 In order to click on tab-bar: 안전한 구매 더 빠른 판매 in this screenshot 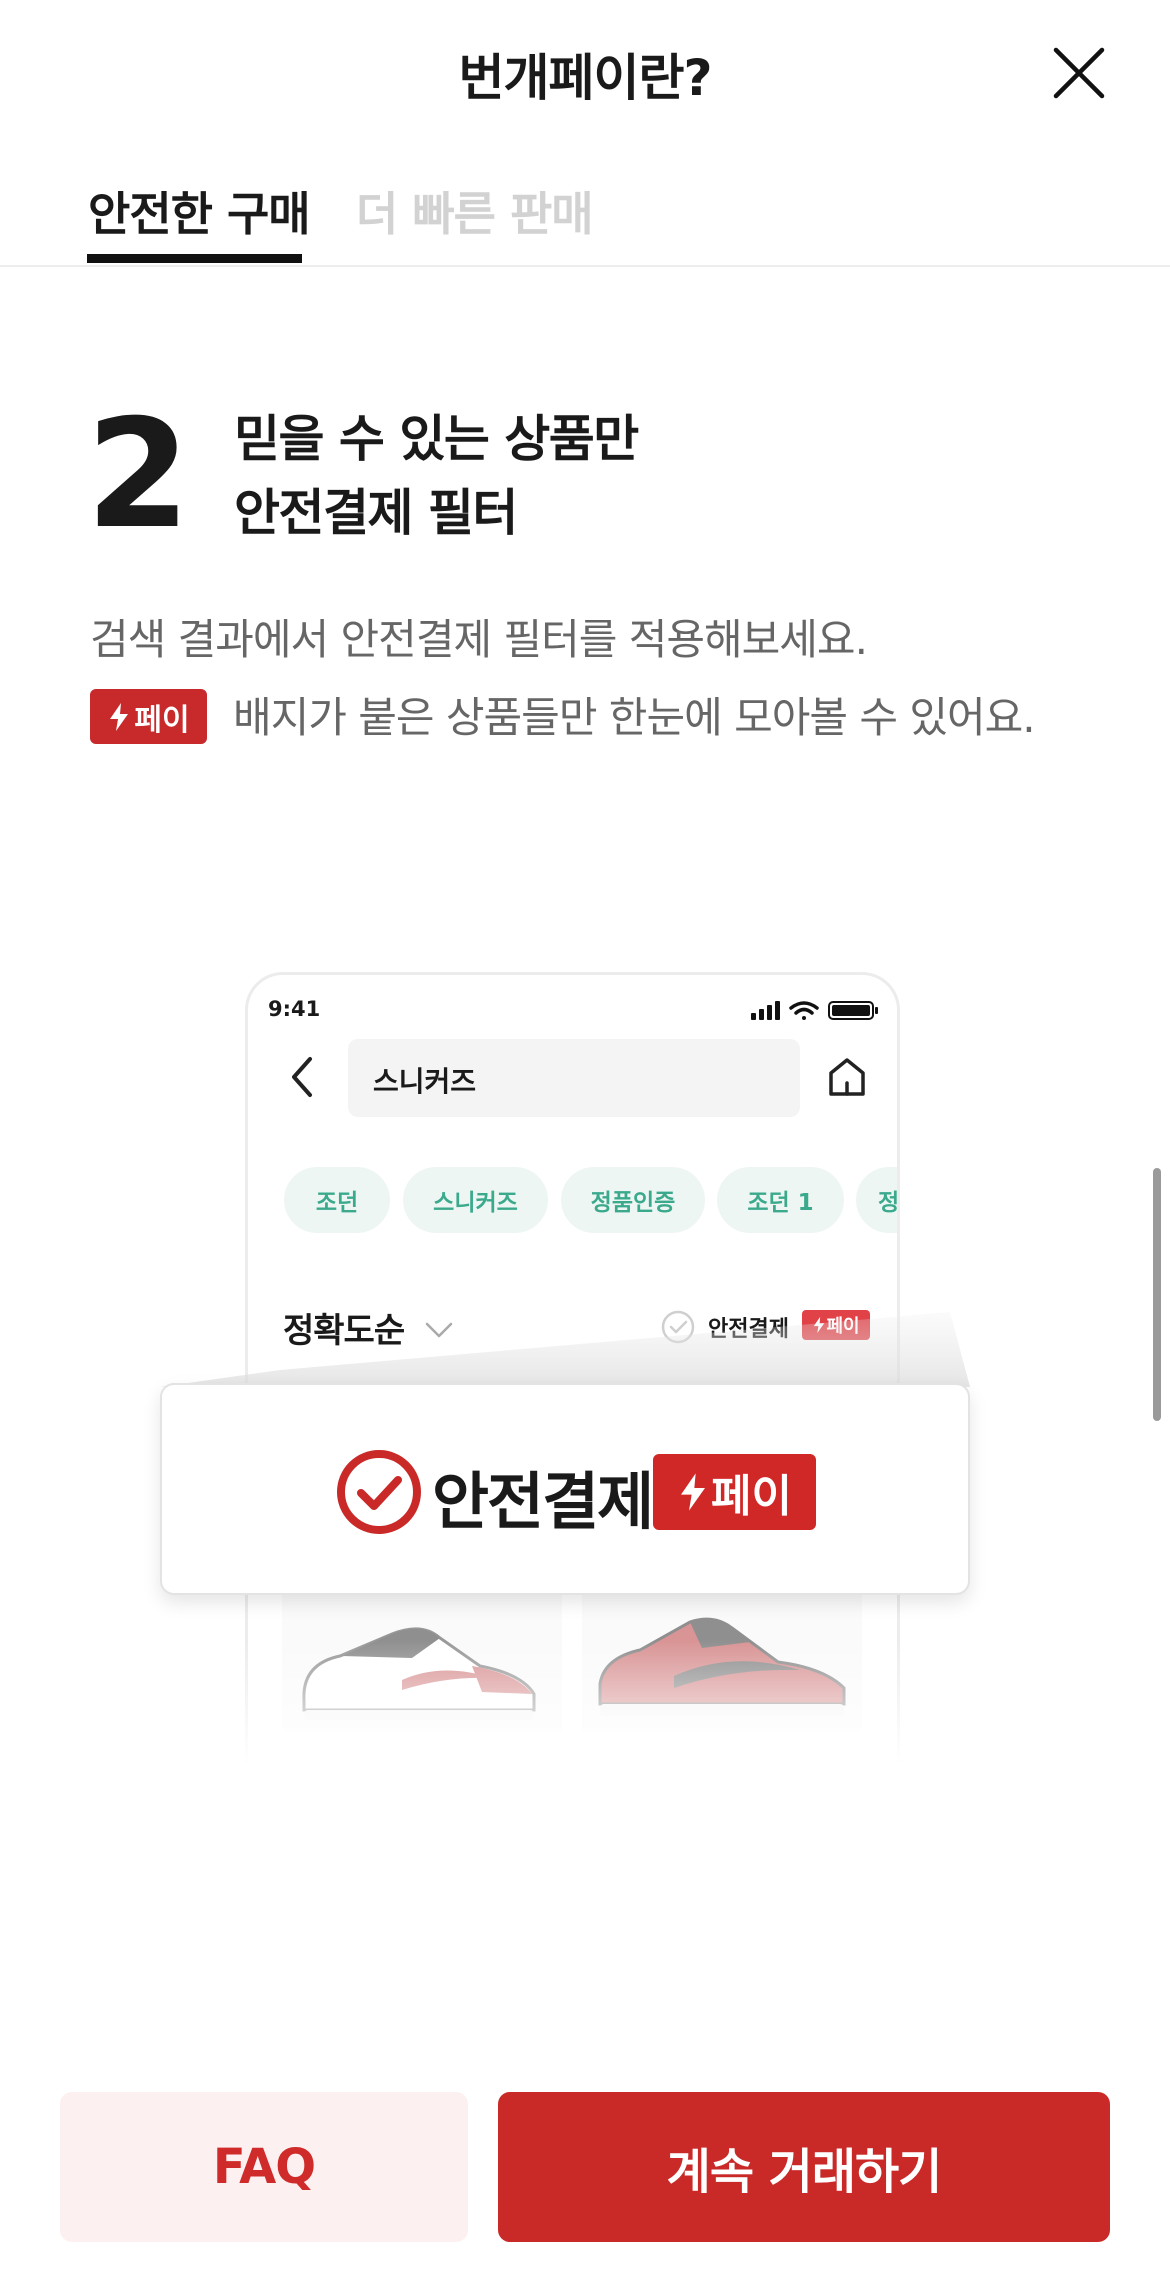, I will do `click(585, 208)`.